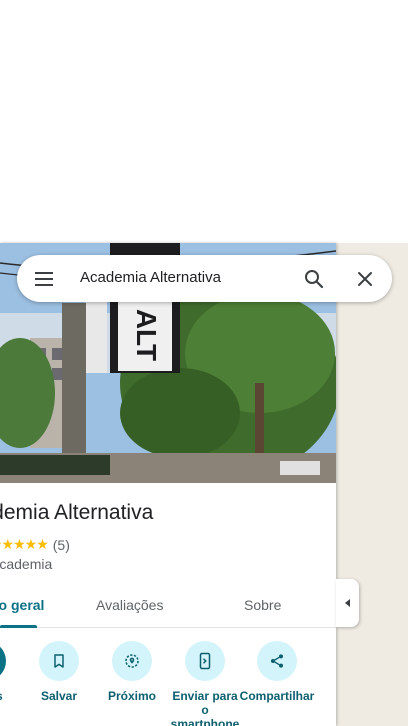  I want to click on chevron-left-icon, so click(347, 603).